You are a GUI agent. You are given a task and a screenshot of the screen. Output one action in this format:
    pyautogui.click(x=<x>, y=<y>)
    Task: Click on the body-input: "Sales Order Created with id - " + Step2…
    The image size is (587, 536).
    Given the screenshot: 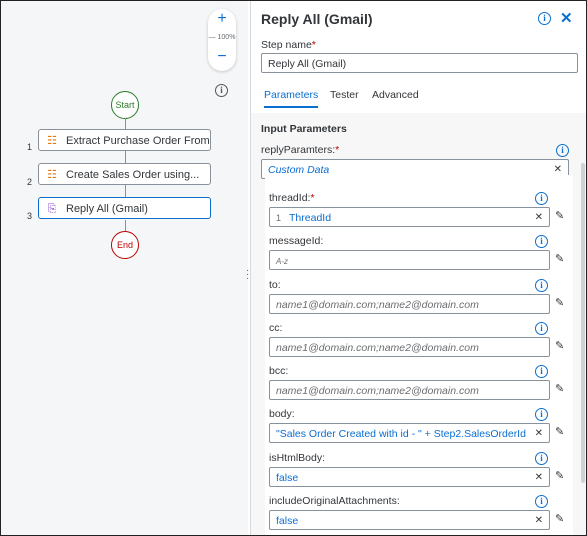 What is the action you would take?
    pyautogui.click(x=409, y=433)
    